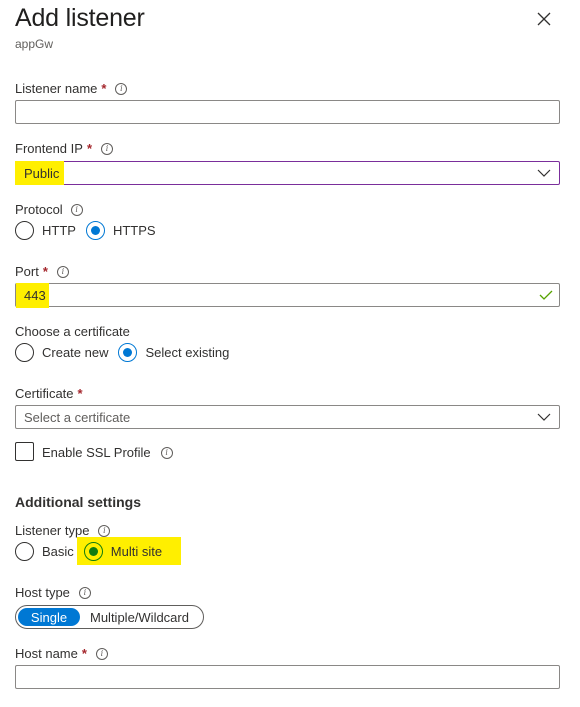 This screenshot has height=707, width=580. I want to click on port-input: 443, so click(287, 295).